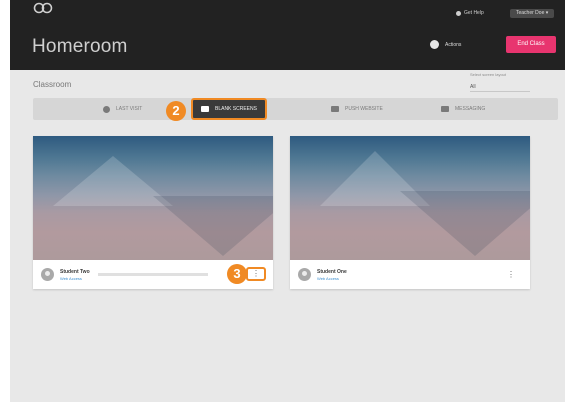 The width and height of the screenshot is (575, 402). I want to click on help-link-label: Get Help, so click(474, 13).